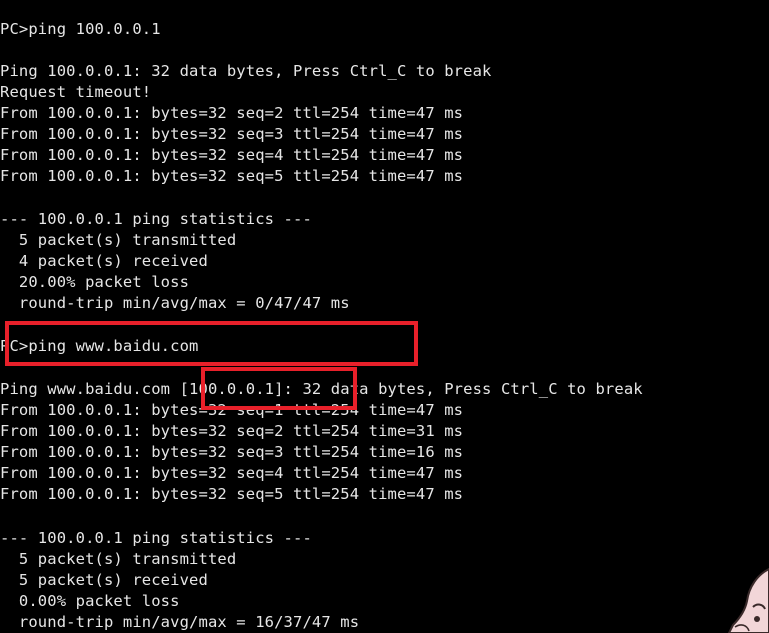  I want to click on cartoon-figure-icon, so click(748, 600).